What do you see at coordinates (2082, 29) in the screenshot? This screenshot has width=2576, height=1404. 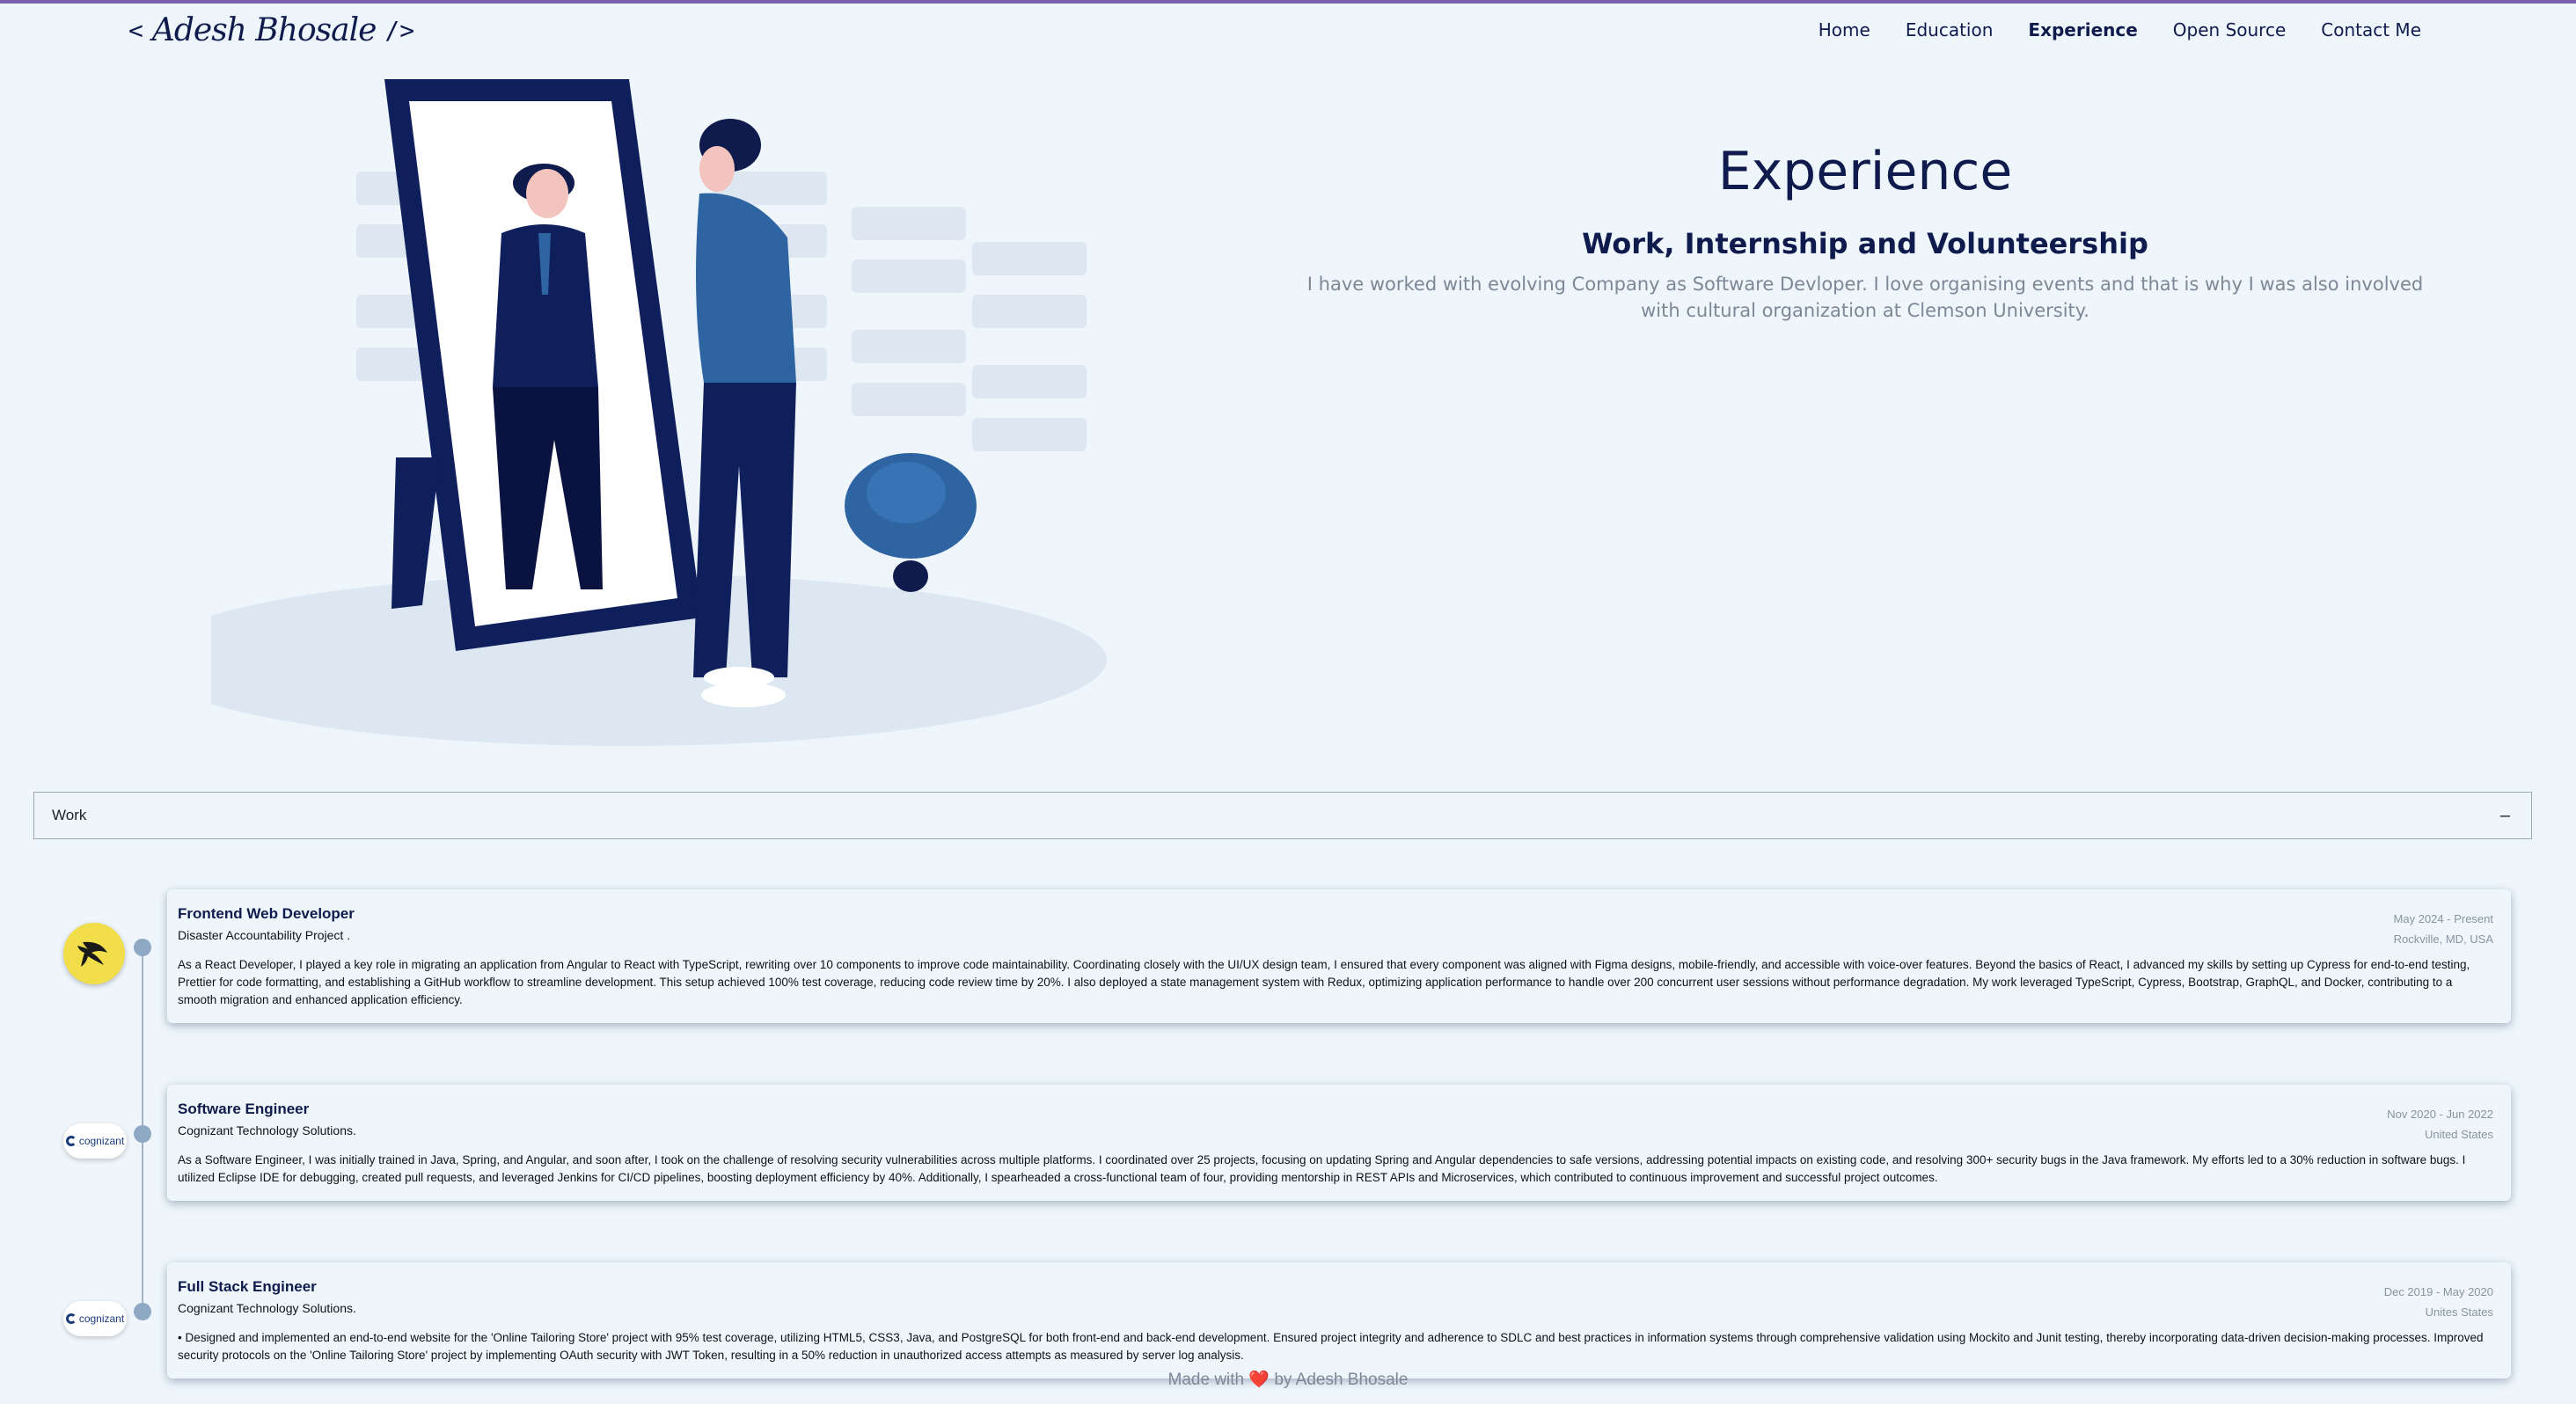 I see `nav-experience: Experience` at bounding box center [2082, 29].